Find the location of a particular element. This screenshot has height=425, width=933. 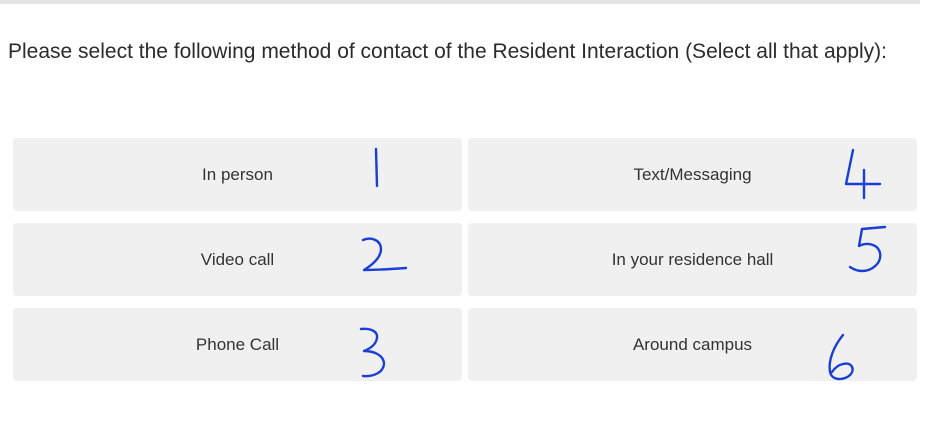

choice-label: Video call is located at coordinates (237, 259).